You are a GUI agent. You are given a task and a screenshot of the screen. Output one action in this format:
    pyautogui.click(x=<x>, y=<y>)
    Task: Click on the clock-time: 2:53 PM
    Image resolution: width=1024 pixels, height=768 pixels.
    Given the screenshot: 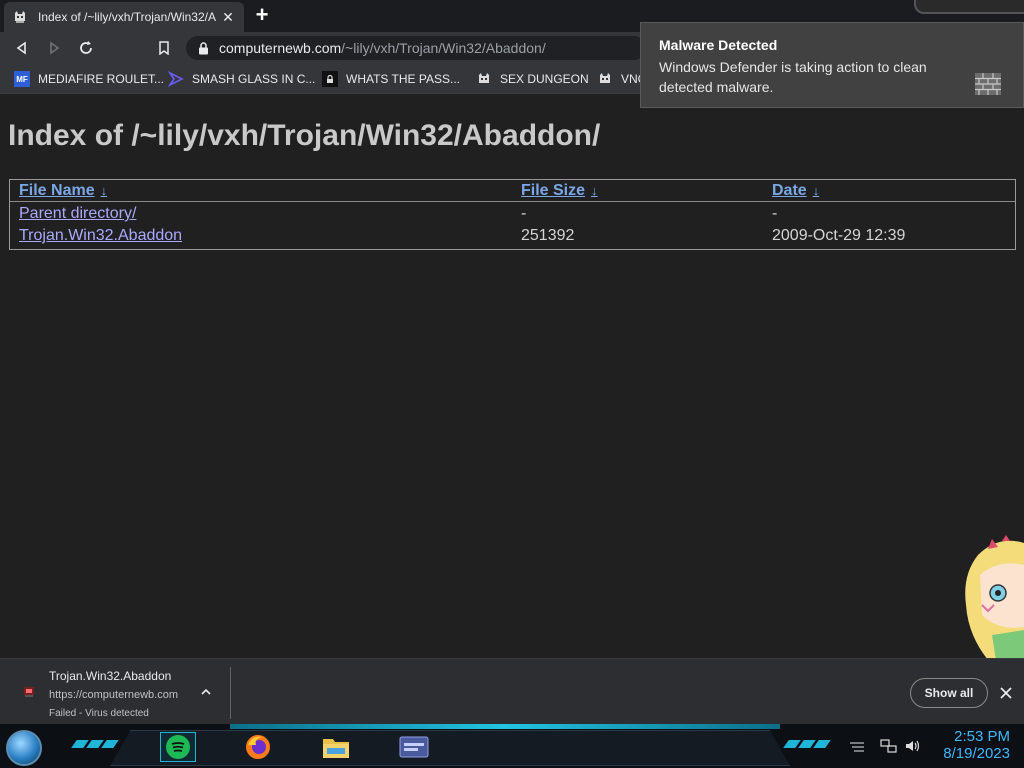 What is the action you would take?
    pyautogui.click(x=982, y=736)
    